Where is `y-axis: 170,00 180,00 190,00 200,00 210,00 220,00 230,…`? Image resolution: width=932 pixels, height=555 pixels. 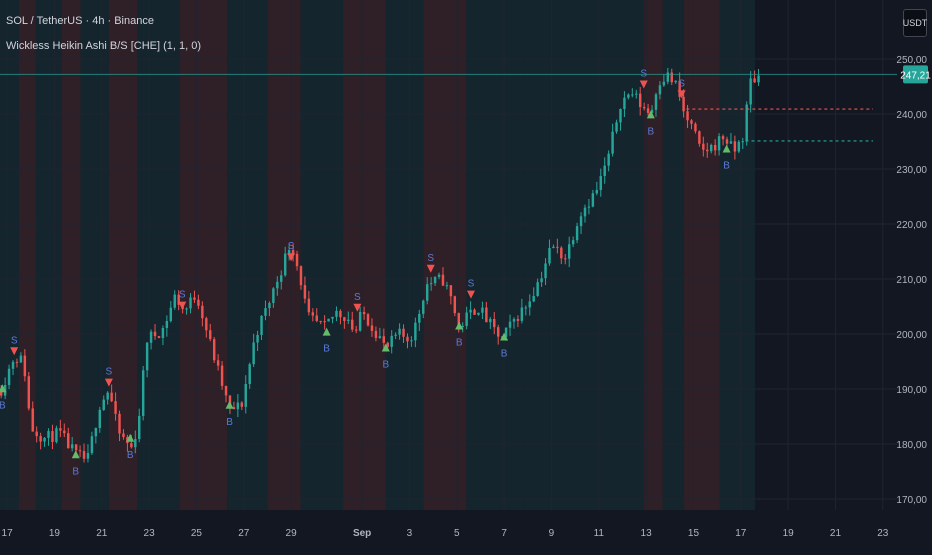 y-axis: 170,00 180,00 190,00 200,00 210,00 220,00 230,… is located at coordinates (914, 275).